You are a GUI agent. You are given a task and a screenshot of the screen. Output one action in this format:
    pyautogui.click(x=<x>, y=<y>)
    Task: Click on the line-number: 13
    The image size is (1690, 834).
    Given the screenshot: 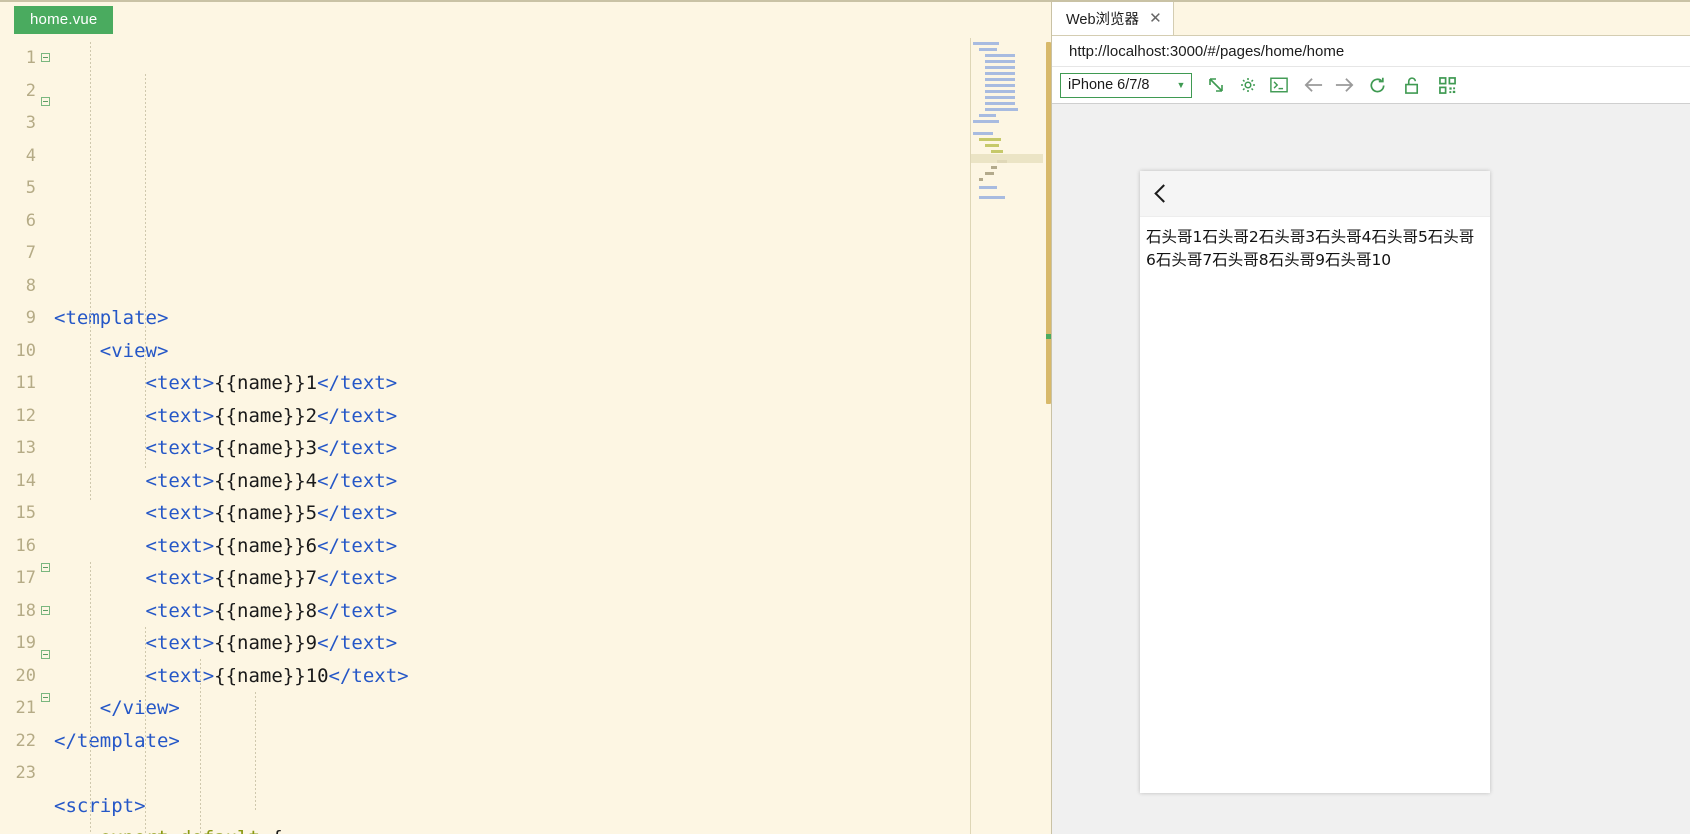 What is the action you would take?
    pyautogui.click(x=25, y=448)
    